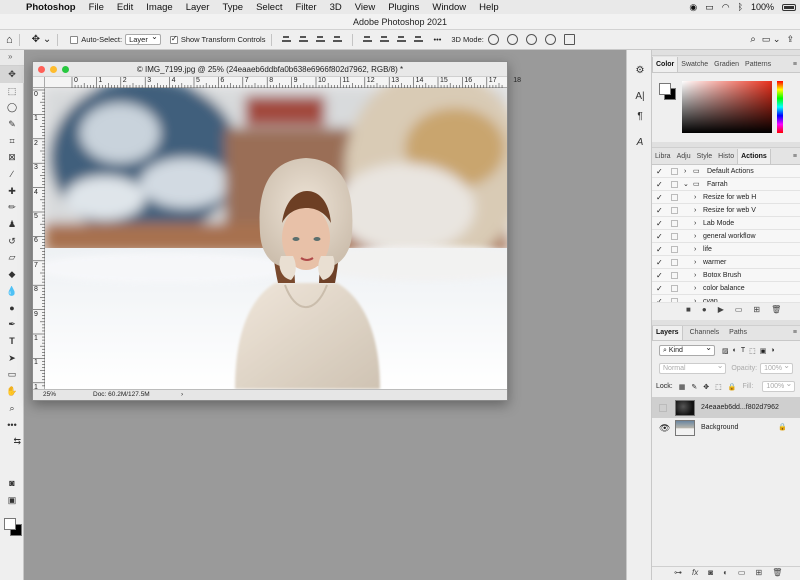 The height and width of the screenshot is (580, 800). I want to click on clone-stamp-tool-icon: ♟, so click(12, 224).